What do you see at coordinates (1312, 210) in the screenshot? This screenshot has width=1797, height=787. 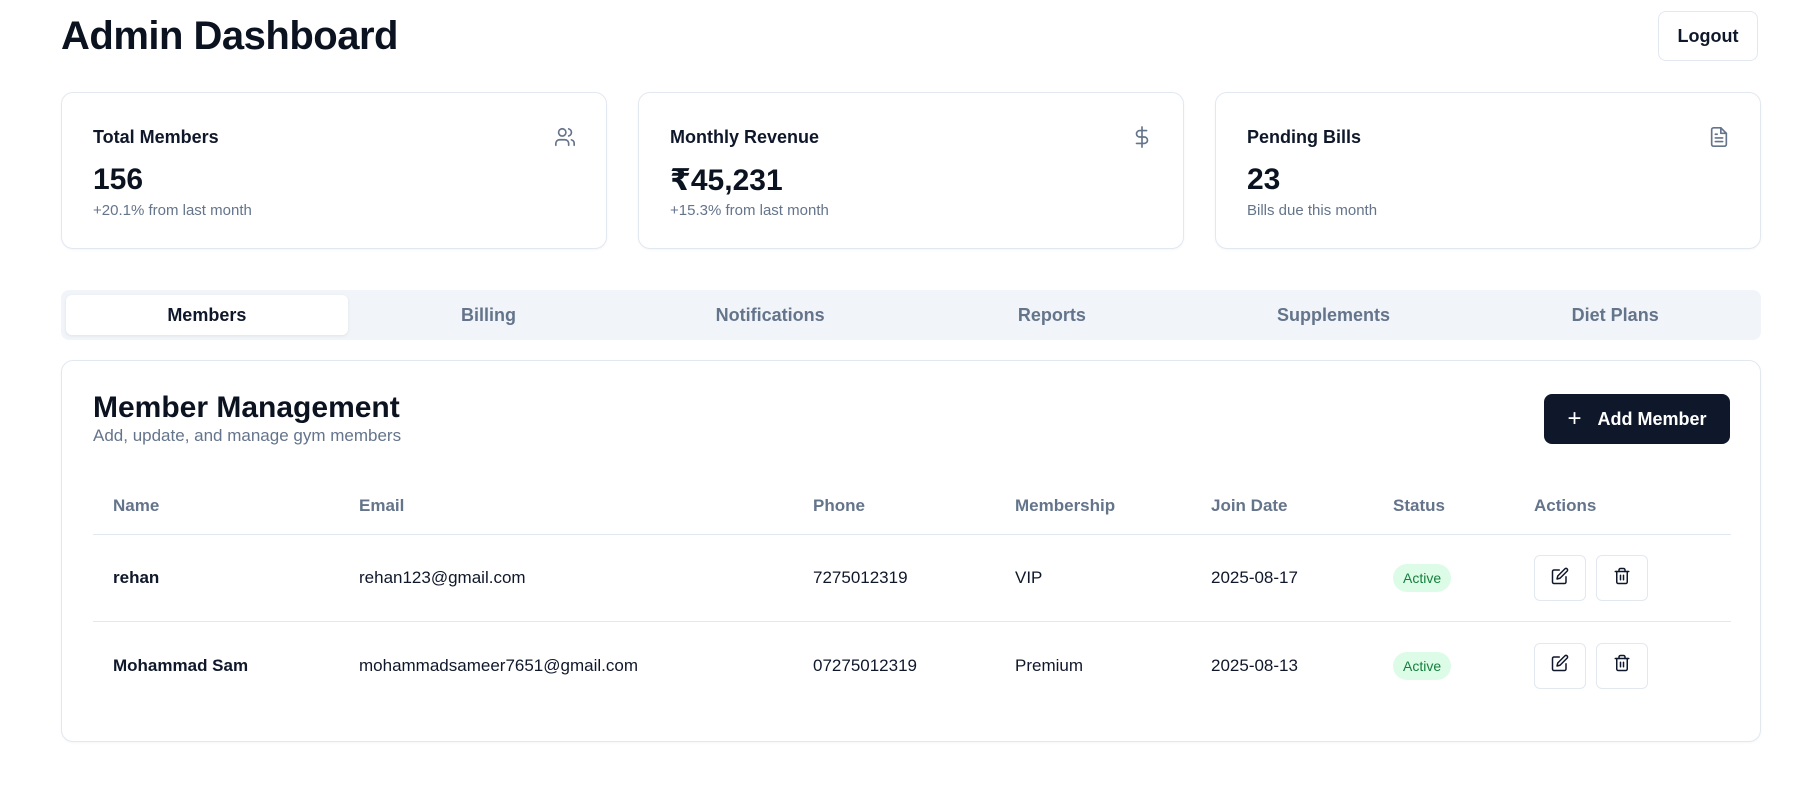 I see `stat-subtext: Bills due this month` at bounding box center [1312, 210].